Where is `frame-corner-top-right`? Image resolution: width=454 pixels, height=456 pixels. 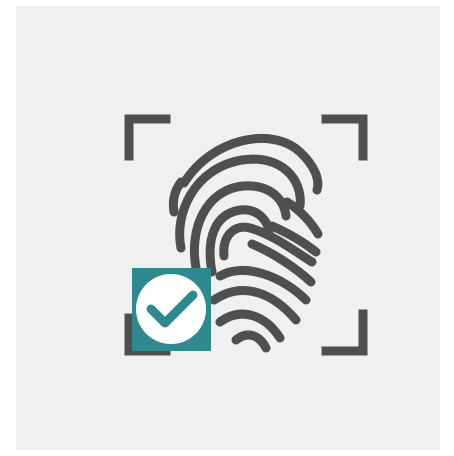
frame-corner-top-right is located at coordinates (344, 137).